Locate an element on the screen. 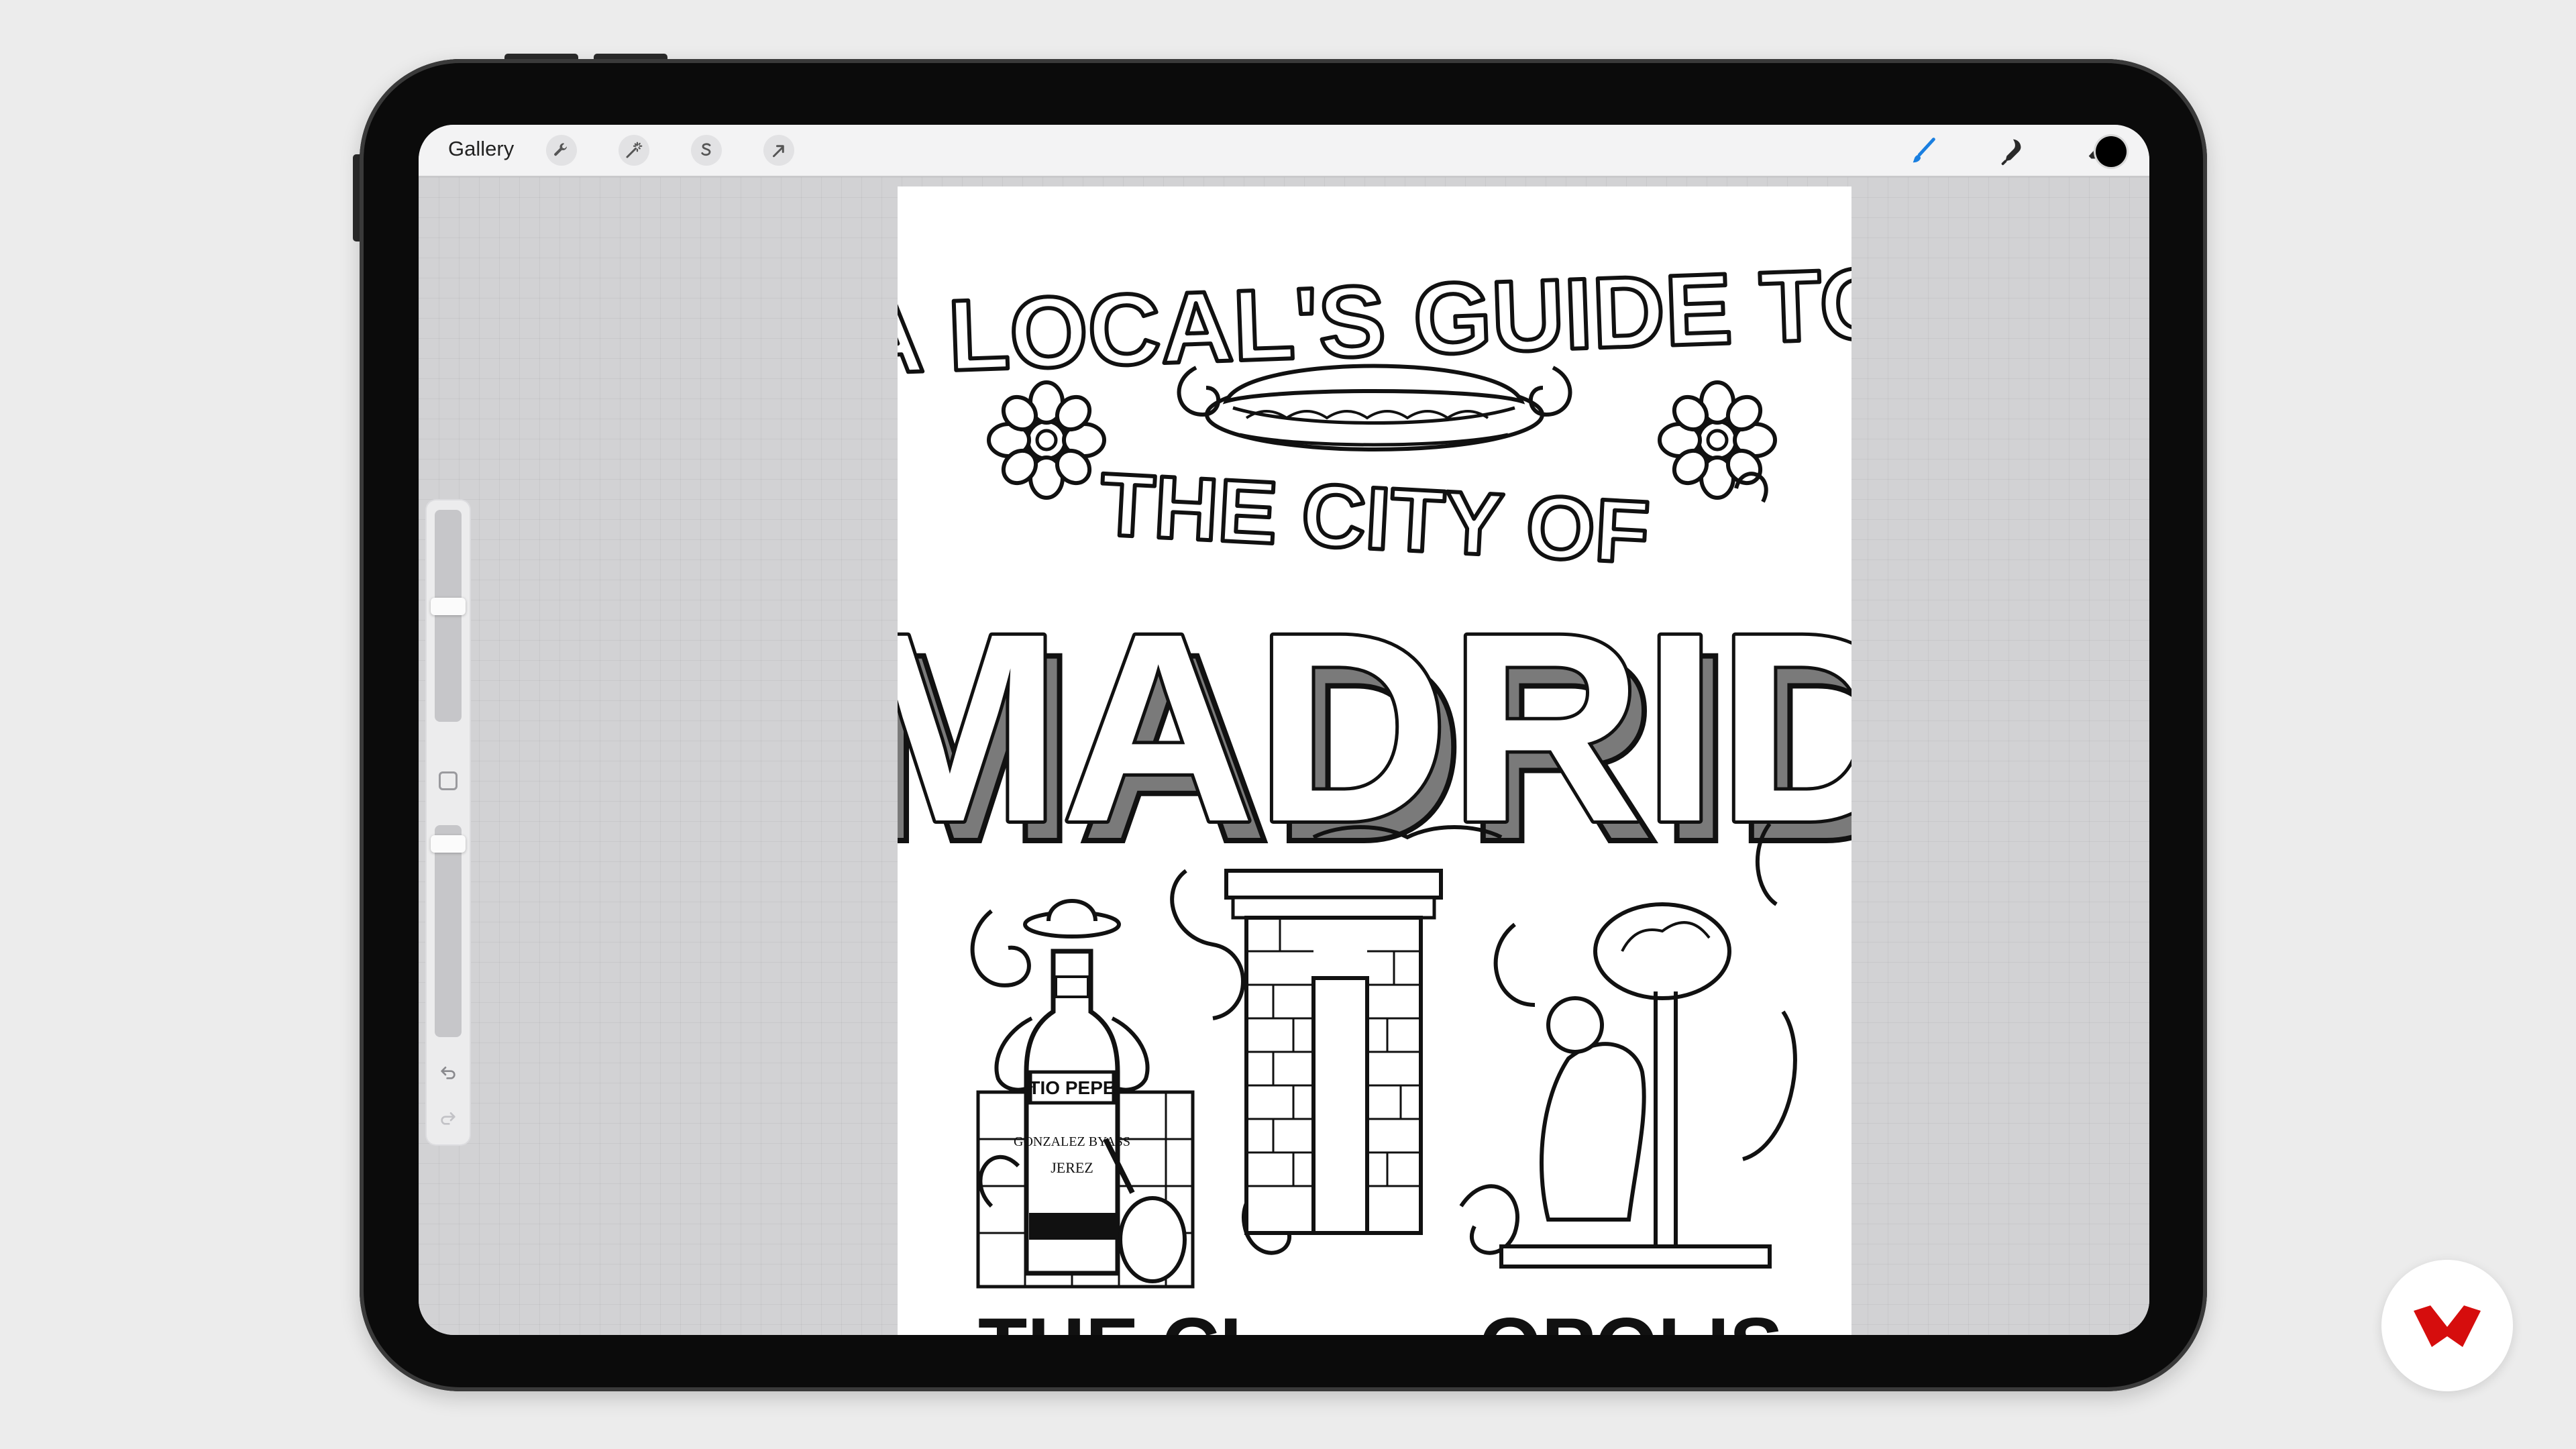  opacity-thumb is located at coordinates (448, 844).